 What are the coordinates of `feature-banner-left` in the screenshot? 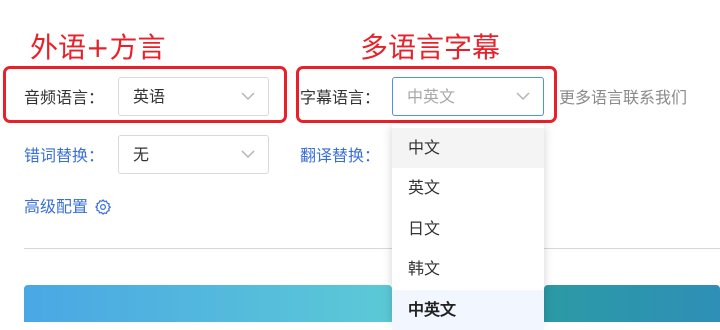 It's located at (208, 303).